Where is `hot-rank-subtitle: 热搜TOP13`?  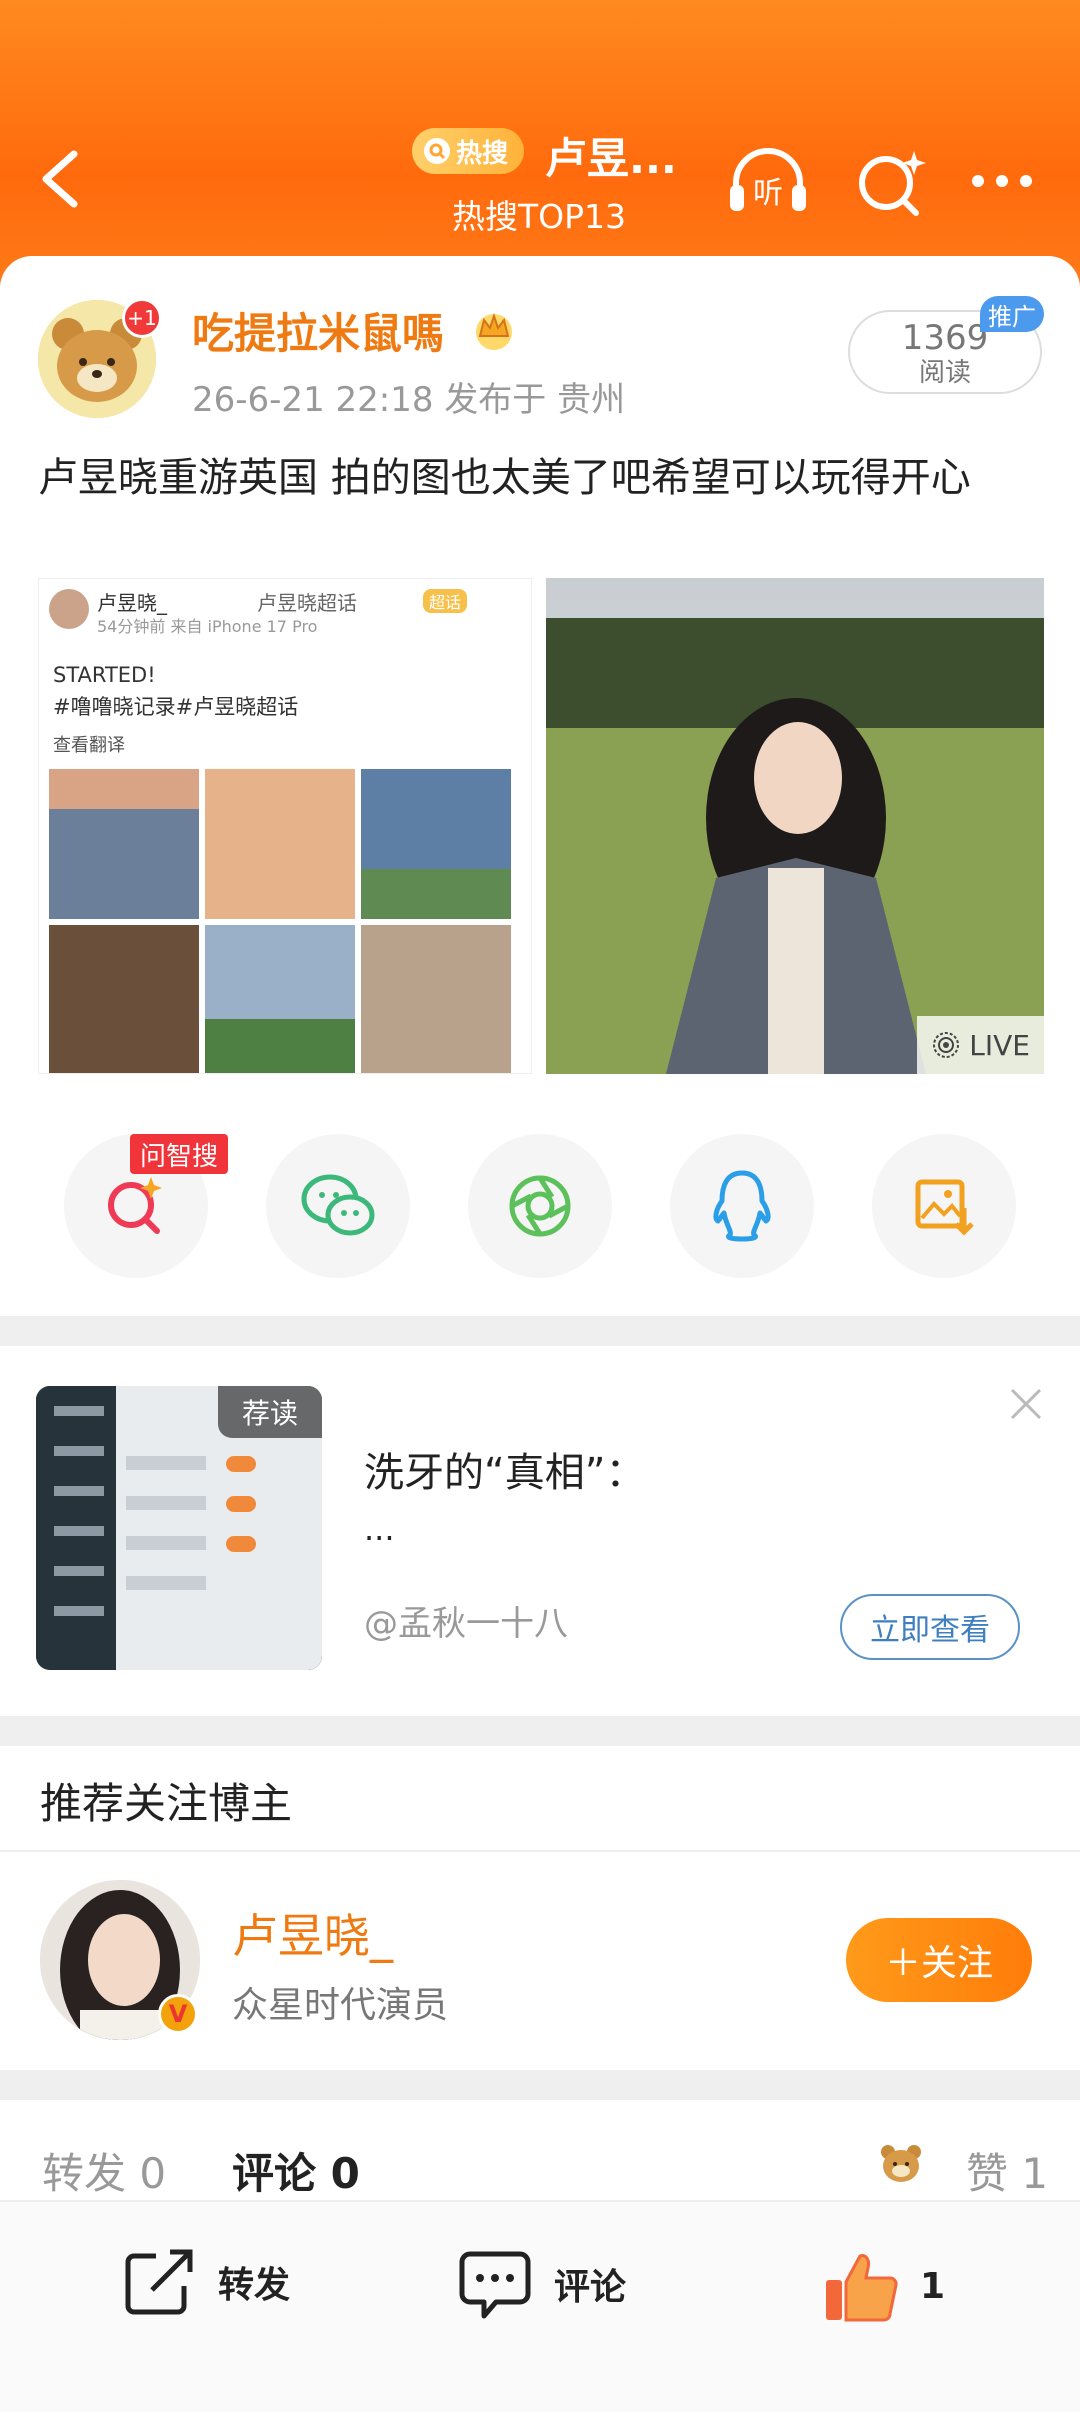
hot-rank-subtitle: 热搜TOP13 is located at coordinates (539, 216).